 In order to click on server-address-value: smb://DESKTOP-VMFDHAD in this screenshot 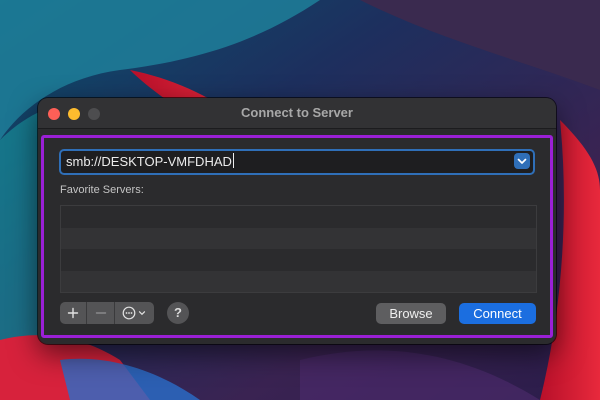, I will do `click(149, 161)`.